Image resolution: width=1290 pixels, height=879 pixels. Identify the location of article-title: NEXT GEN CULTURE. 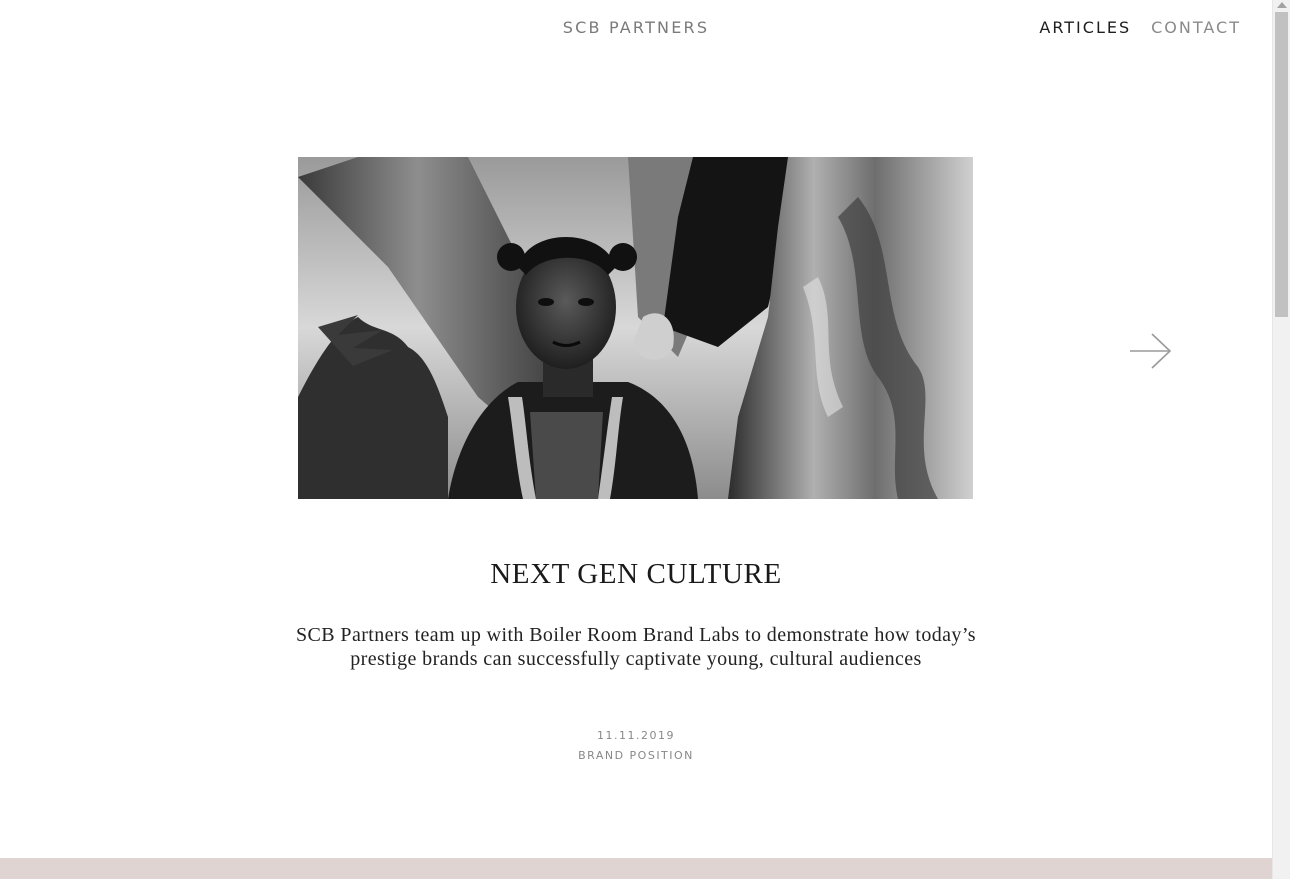
(636, 574).